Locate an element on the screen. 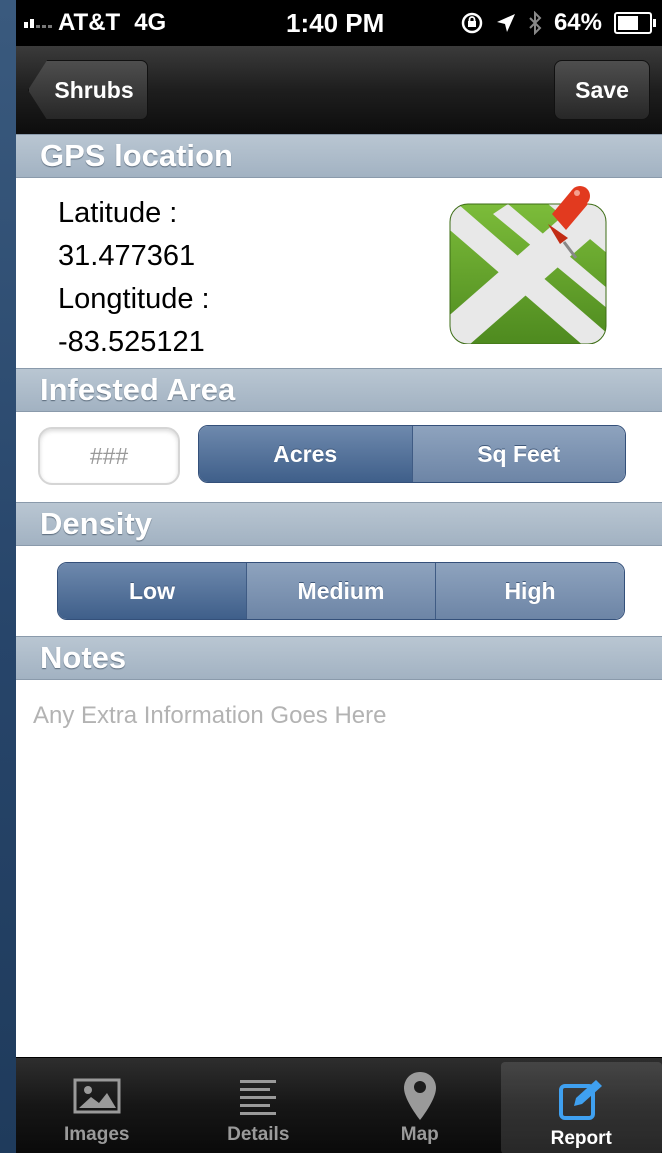 The image size is (662, 1153). status-bar: AT&T 4G 1:40 PM 64% is located at coordinates (339, 23).